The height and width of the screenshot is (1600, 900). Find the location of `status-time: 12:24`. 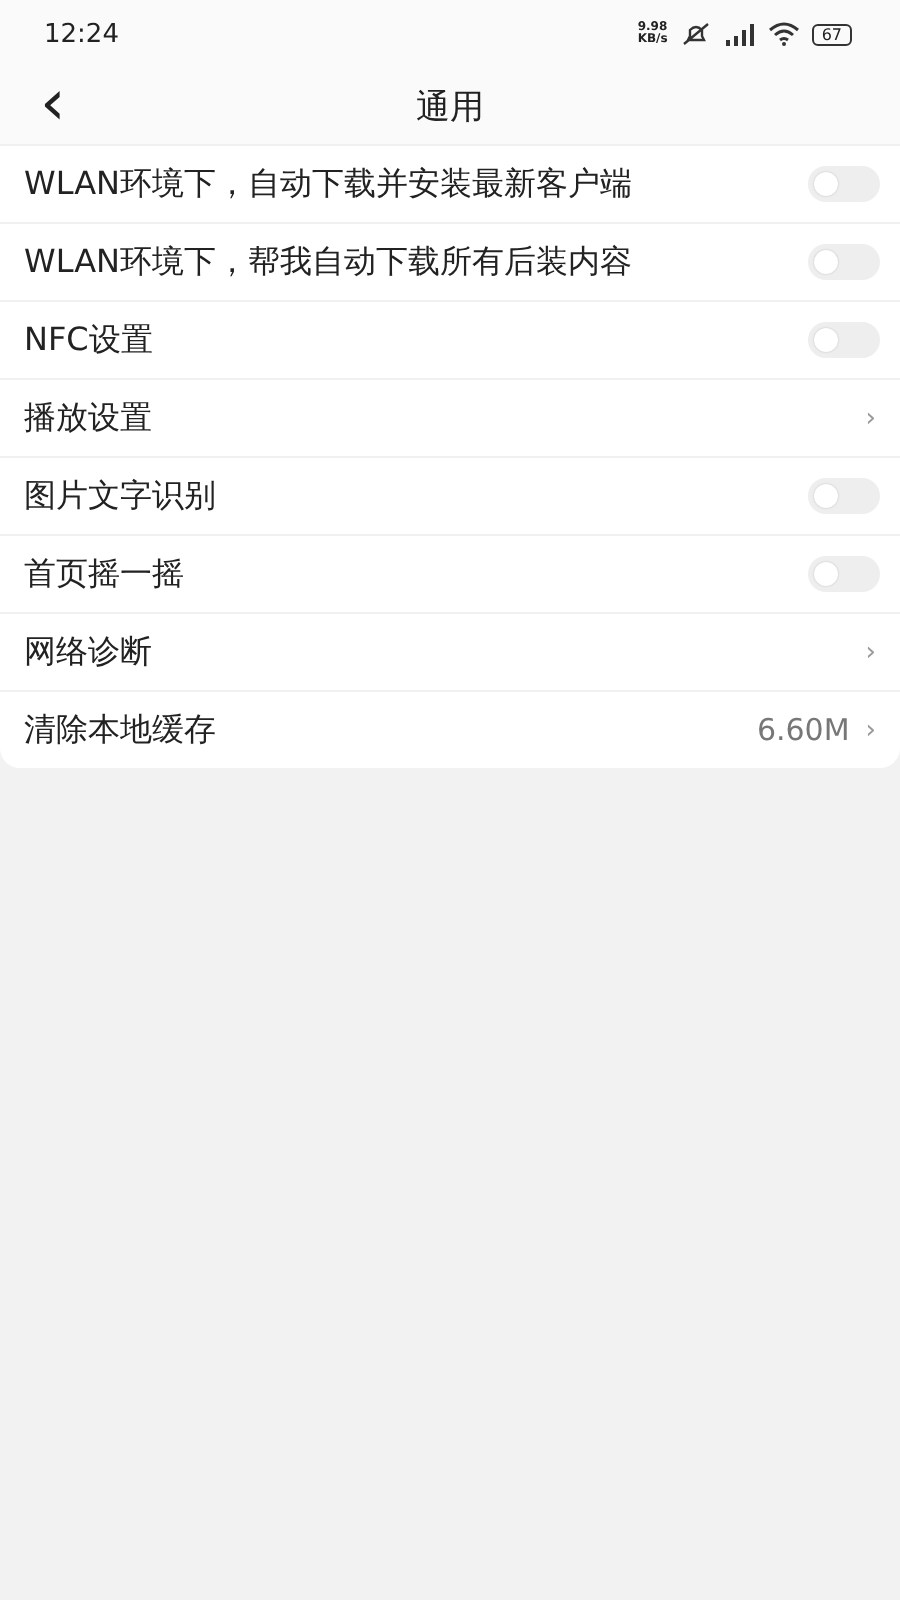

status-time: 12:24 is located at coordinates (81, 34).